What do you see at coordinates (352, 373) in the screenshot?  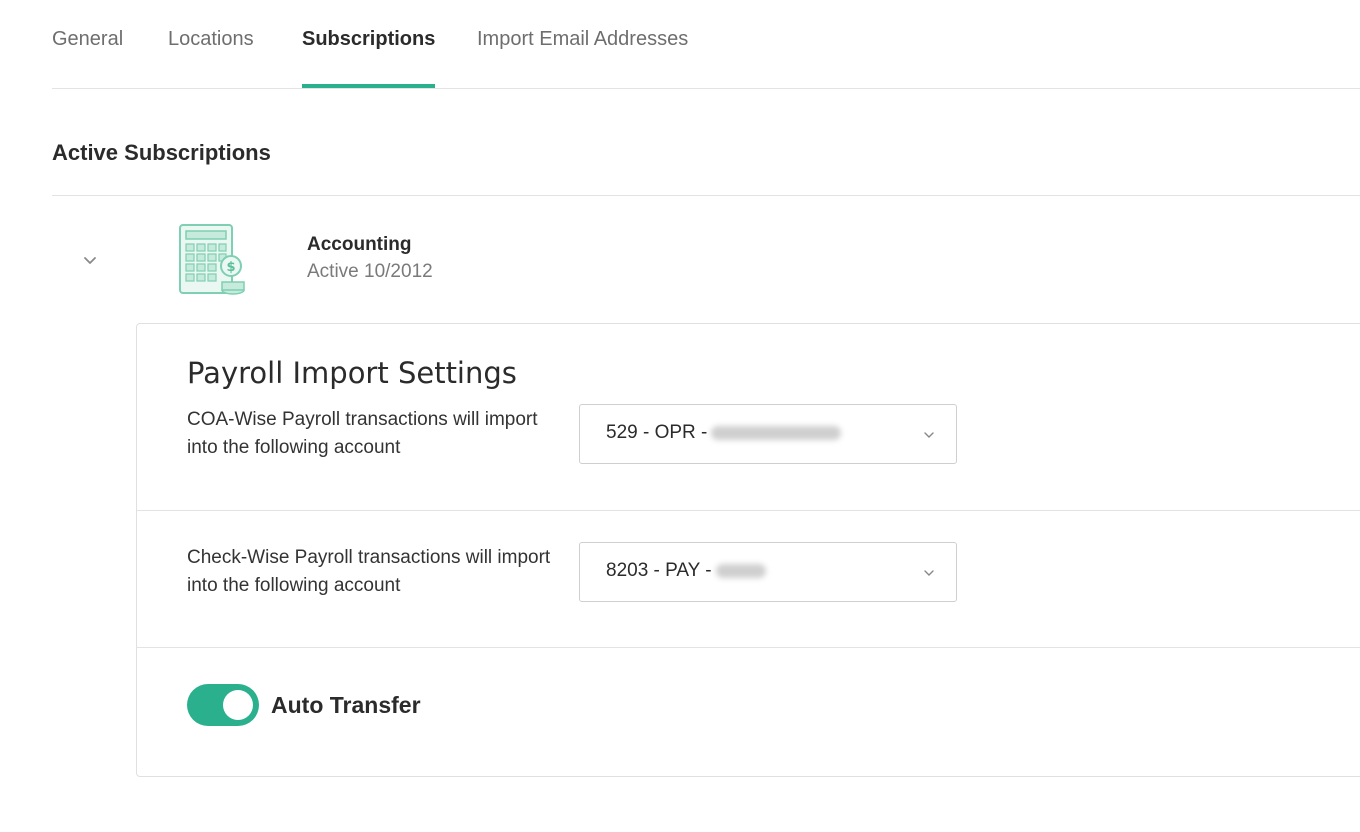 I see `panel-title: Payroll Import Settings` at bounding box center [352, 373].